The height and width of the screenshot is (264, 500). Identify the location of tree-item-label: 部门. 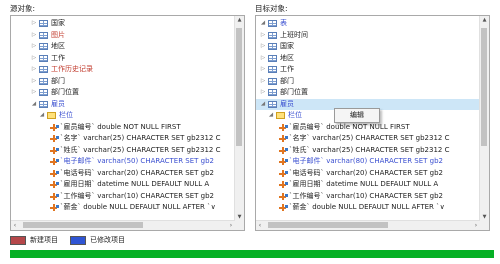
(287, 80).